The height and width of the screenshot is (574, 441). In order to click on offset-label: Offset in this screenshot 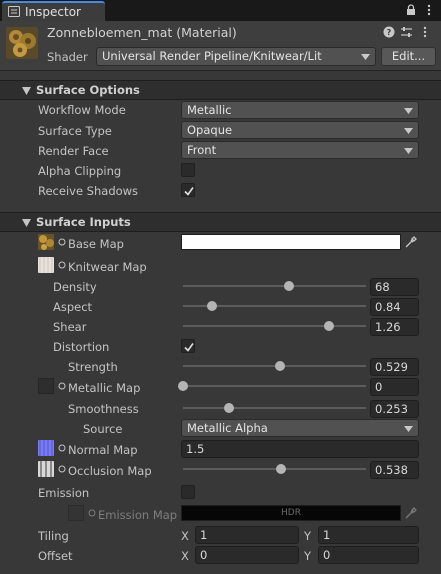, I will do `click(55, 556)`.